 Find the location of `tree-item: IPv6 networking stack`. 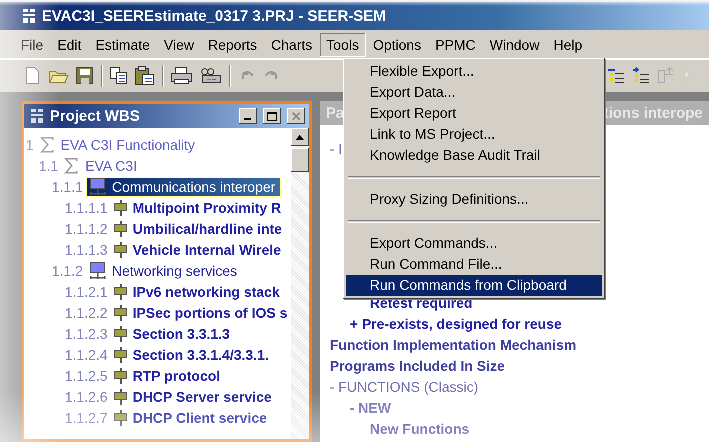

tree-item: IPv6 networking stack is located at coordinates (198, 292).